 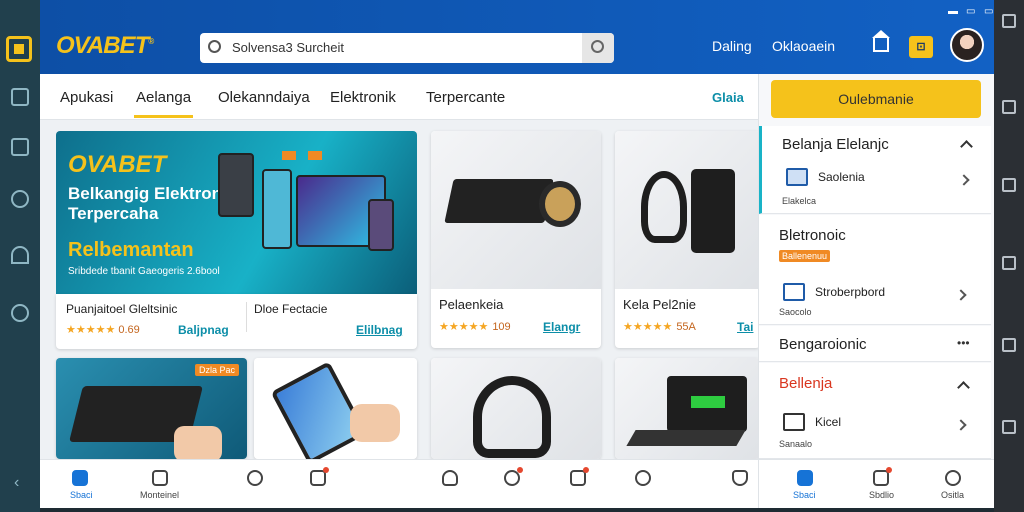 What do you see at coordinates (659, 304) in the screenshot?
I see `product-title: Kela Pel2nie` at bounding box center [659, 304].